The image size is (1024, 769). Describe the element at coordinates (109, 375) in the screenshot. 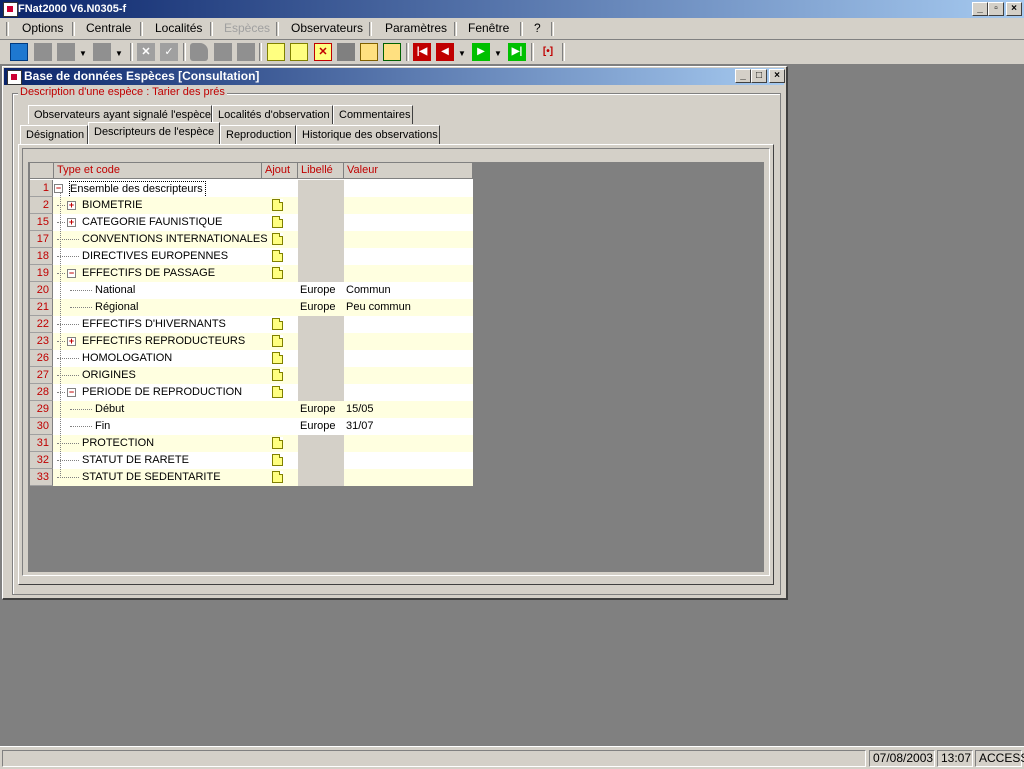

I see `descriptor-label: ORIGINES` at that location.